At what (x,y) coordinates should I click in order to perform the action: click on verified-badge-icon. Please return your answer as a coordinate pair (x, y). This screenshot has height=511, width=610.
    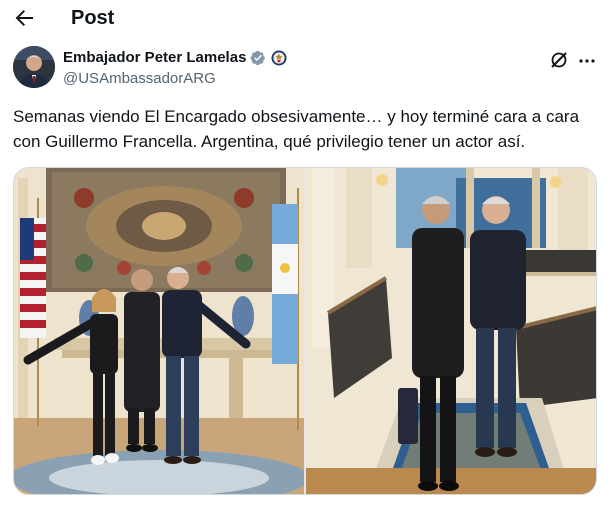
    Looking at the image, I should click on (258, 58).